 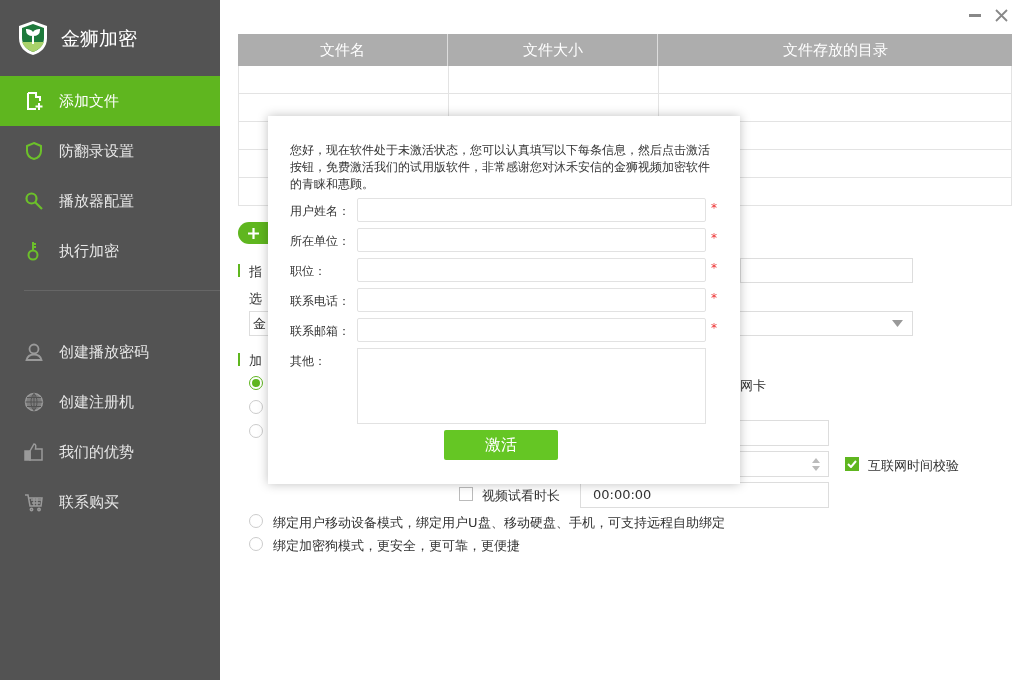 What do you see at coordinates (255, 361) in the screenshot?
I see `section-title: 加` at bounding box center [255, 361].